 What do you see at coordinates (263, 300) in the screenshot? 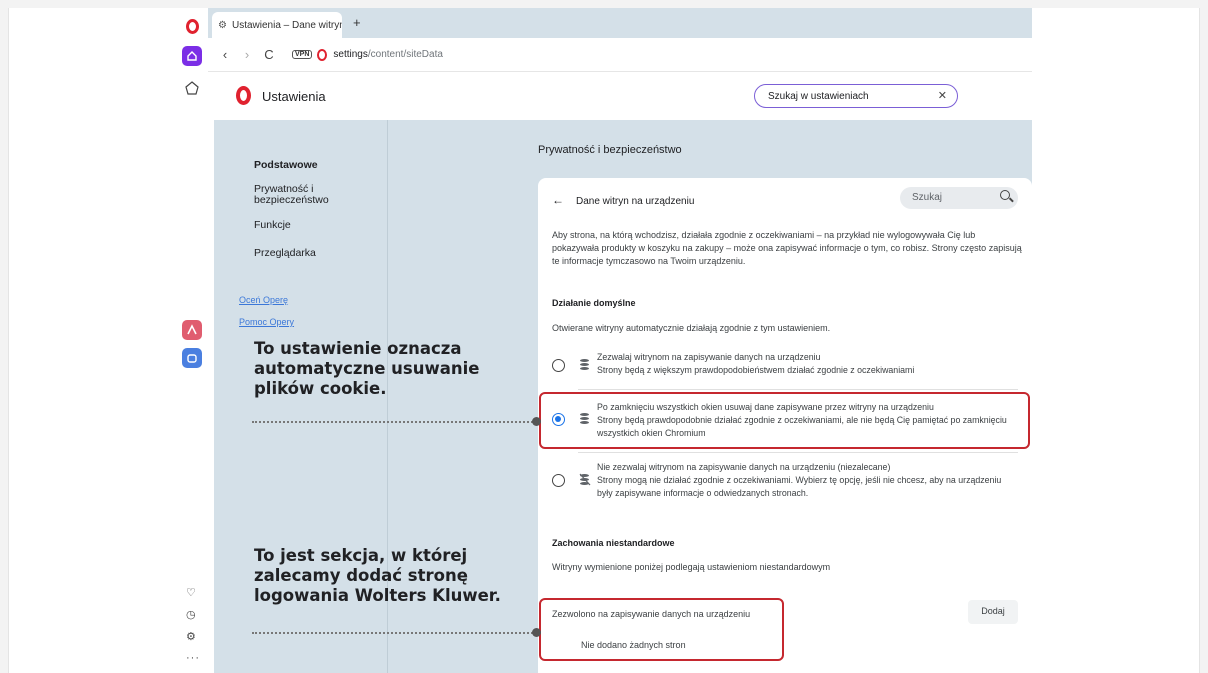
I see `rate-opera-link: Oceń Operę` at bounding box center [263, 300].